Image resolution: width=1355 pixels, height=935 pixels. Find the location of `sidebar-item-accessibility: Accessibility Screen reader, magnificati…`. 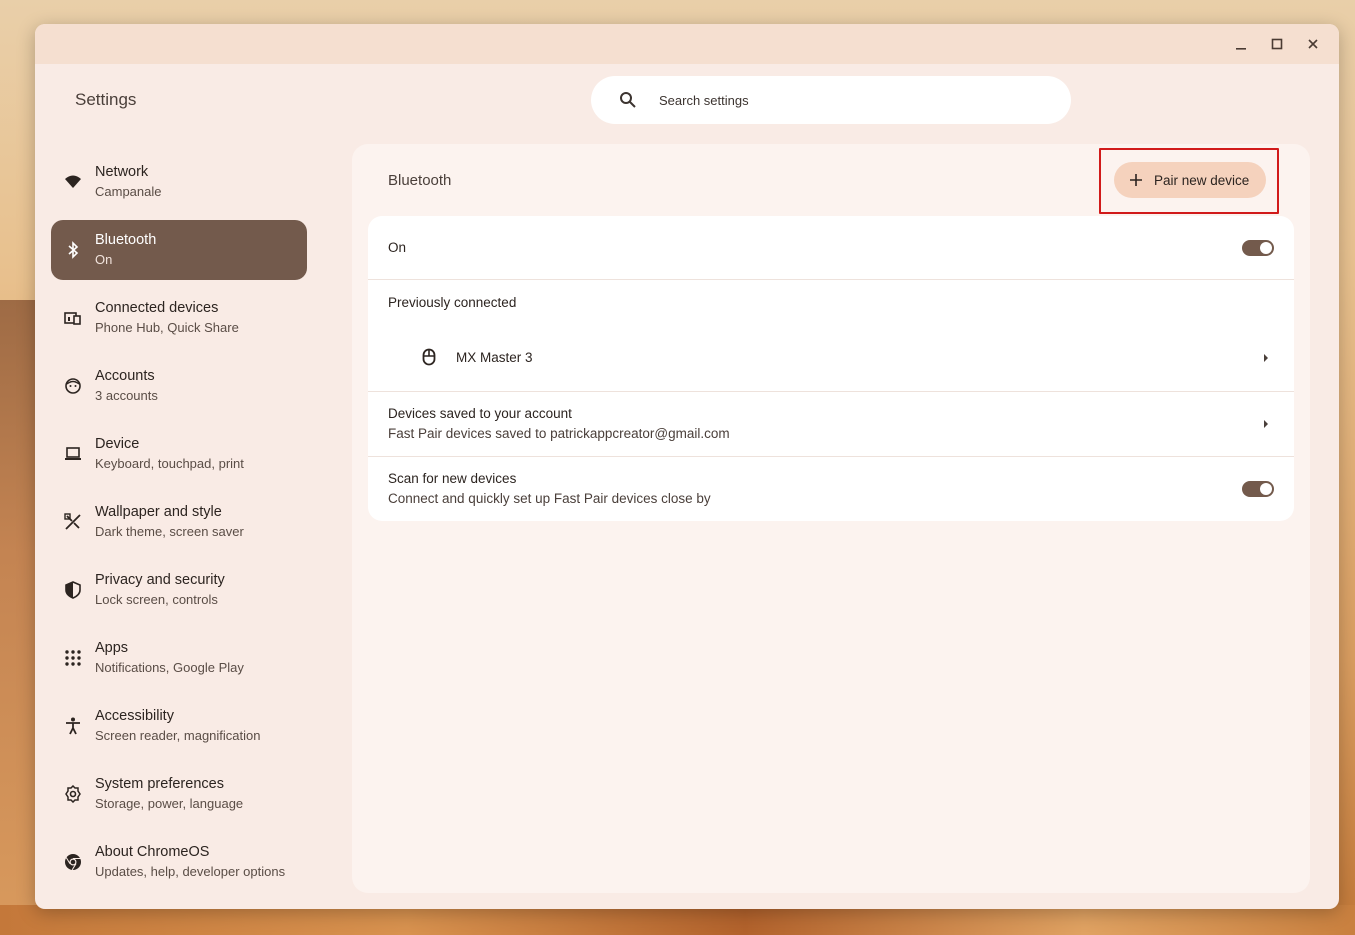

sidebar-item-accessibility: Accessibility Screen reader, magnificati… is located at coordinates (179, 726).